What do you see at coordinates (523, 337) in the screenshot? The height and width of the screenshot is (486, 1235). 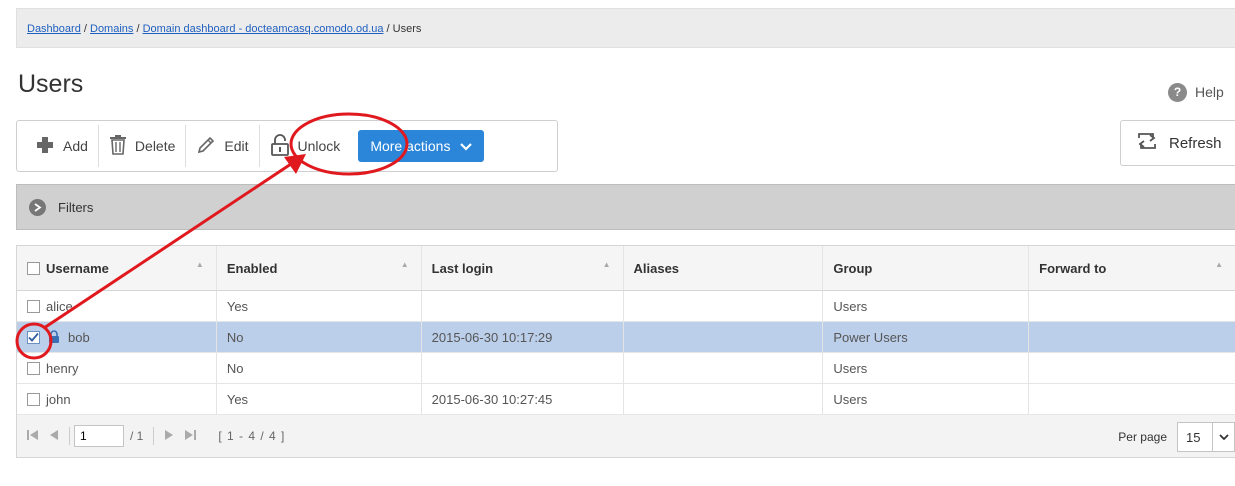 I see `last-login-cell: 2015-06-30 10:17:29` at bounding box center [523, 337].